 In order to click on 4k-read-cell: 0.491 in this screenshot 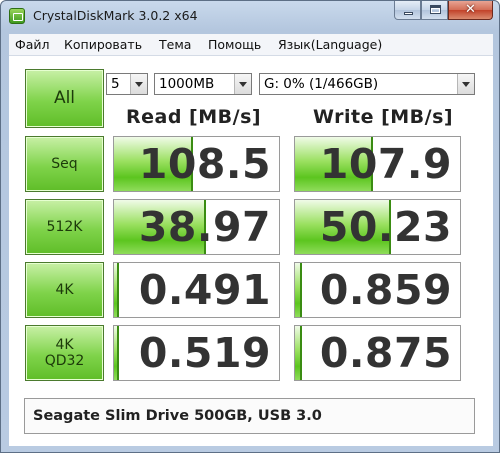, I will do `click(196, 290)`.